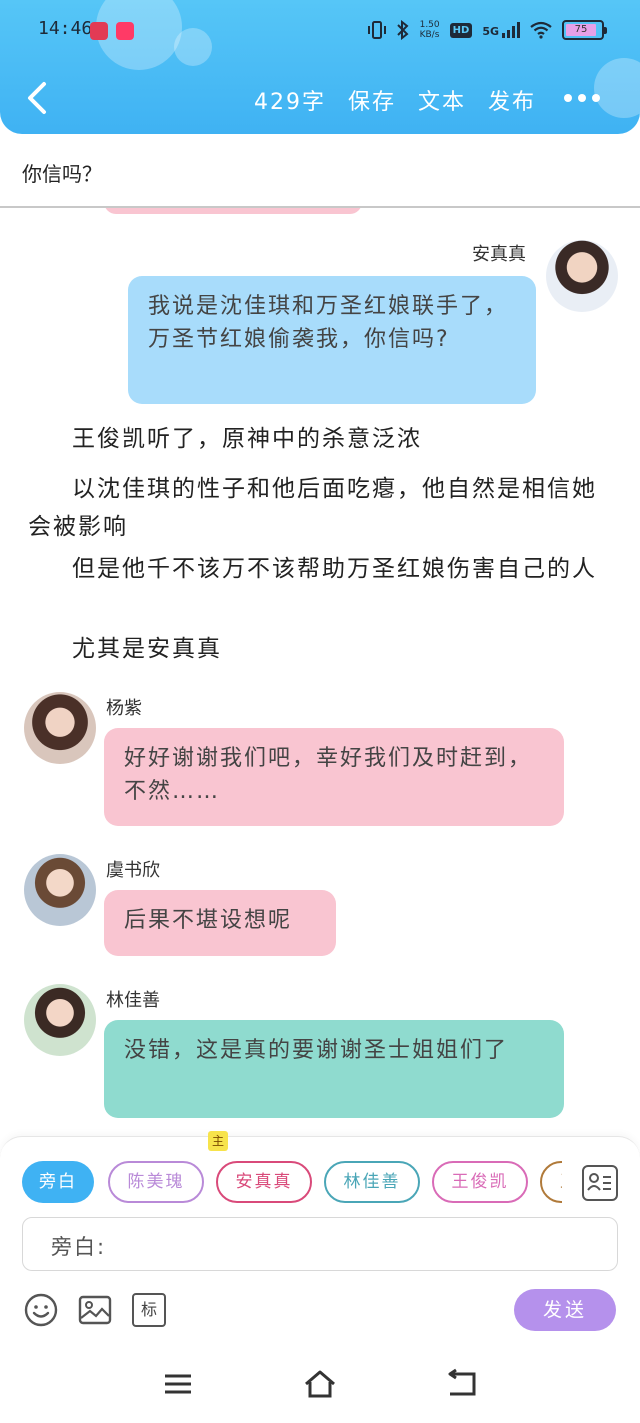  What do you see at coordinates (541, 30) in the screenshot?
I see `wifi-icon` at bounding box center [541, 30].